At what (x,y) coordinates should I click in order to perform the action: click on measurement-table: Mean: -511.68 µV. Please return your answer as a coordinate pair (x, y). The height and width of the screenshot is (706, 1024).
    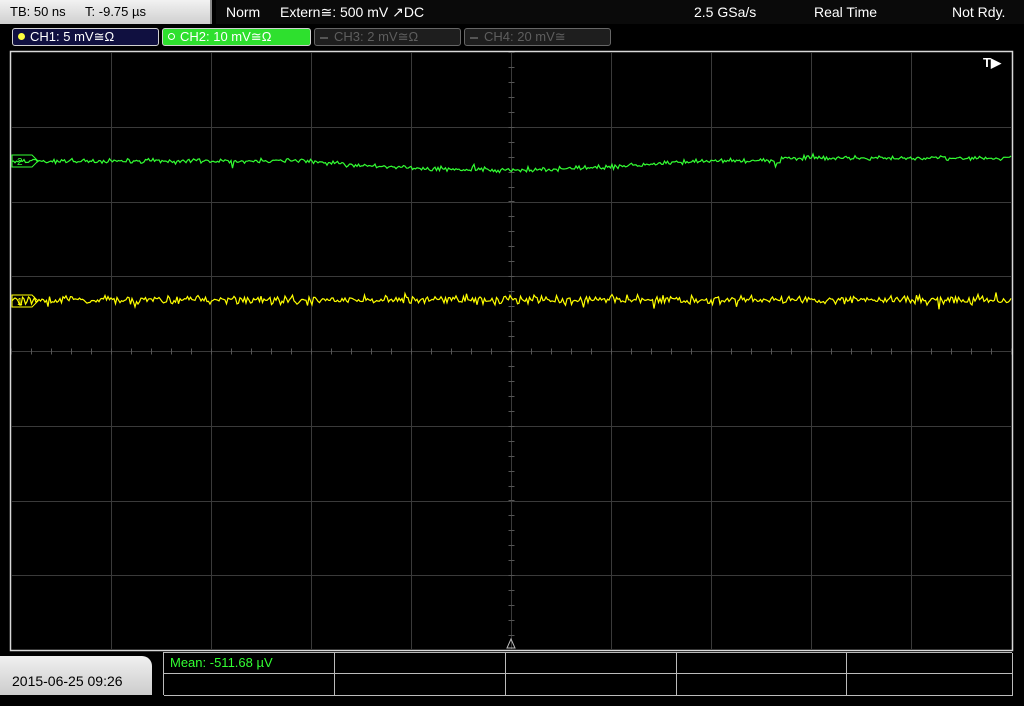
    Looking at the image, I should click on (588, 674).